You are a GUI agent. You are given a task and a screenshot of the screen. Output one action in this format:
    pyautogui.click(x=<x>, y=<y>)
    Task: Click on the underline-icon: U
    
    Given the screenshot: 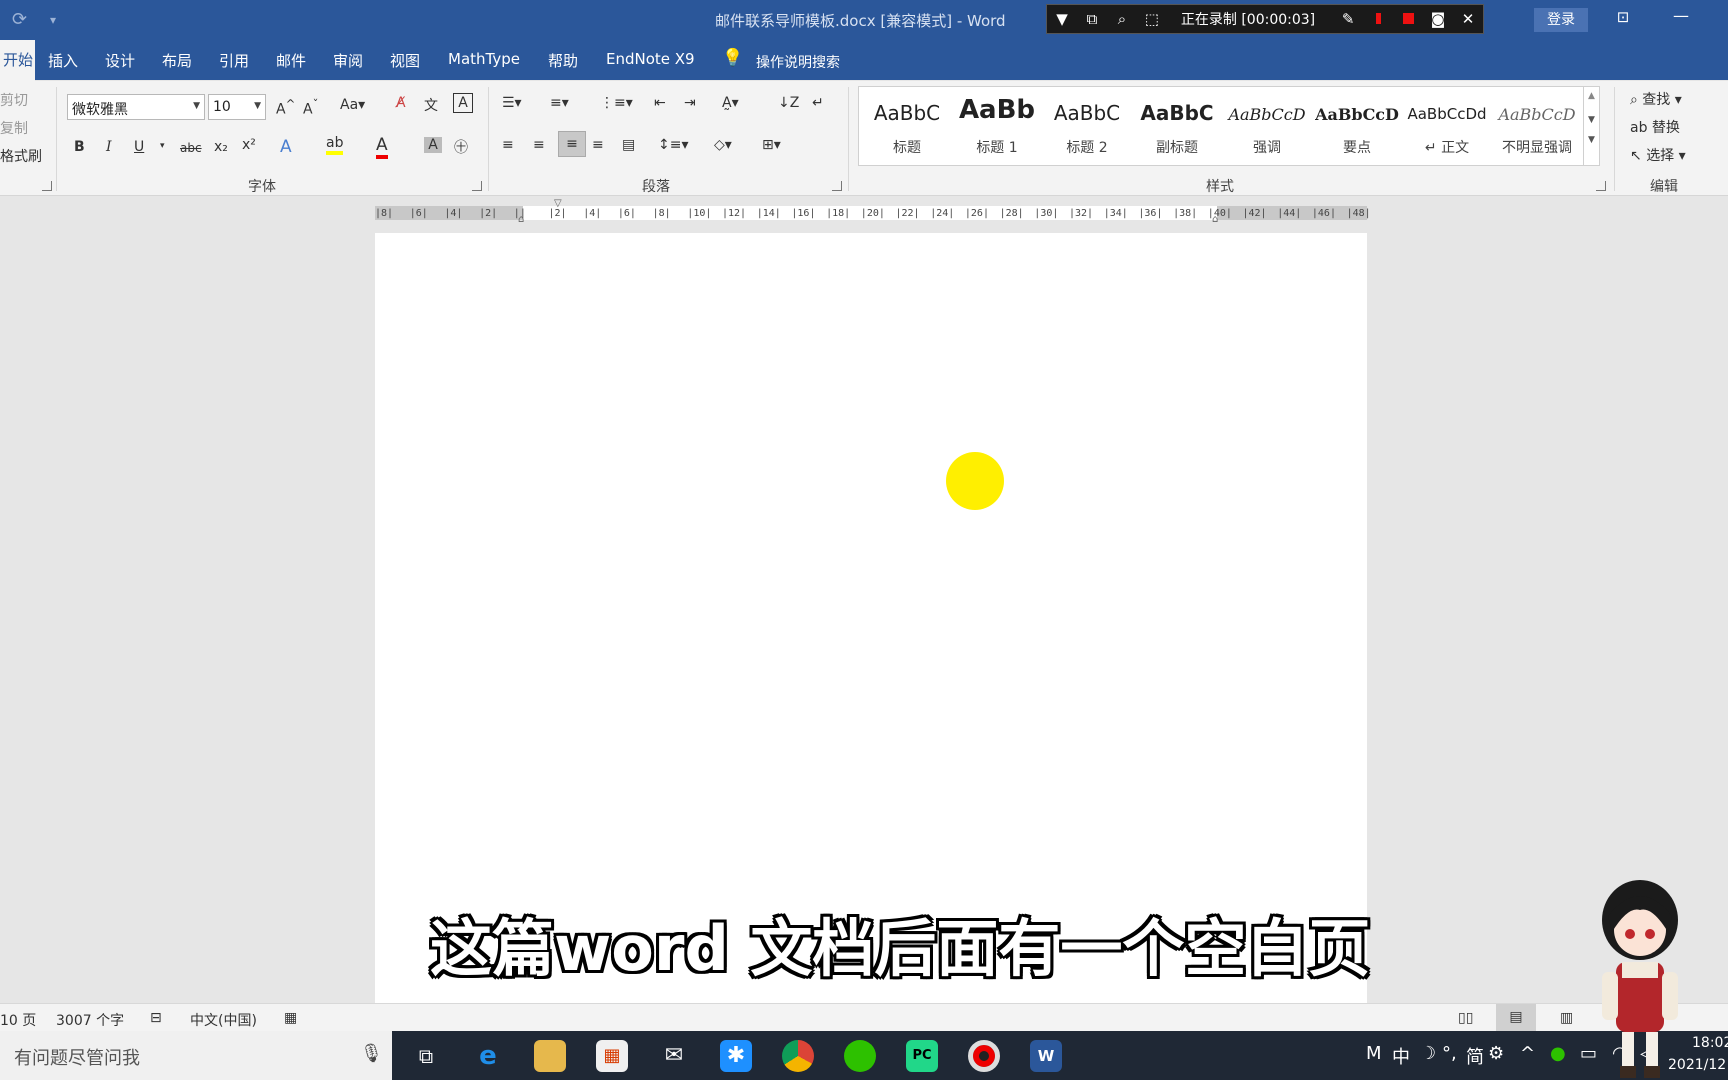 What is the action you would take?
    pyautogui.click(x=139, y=147)
    